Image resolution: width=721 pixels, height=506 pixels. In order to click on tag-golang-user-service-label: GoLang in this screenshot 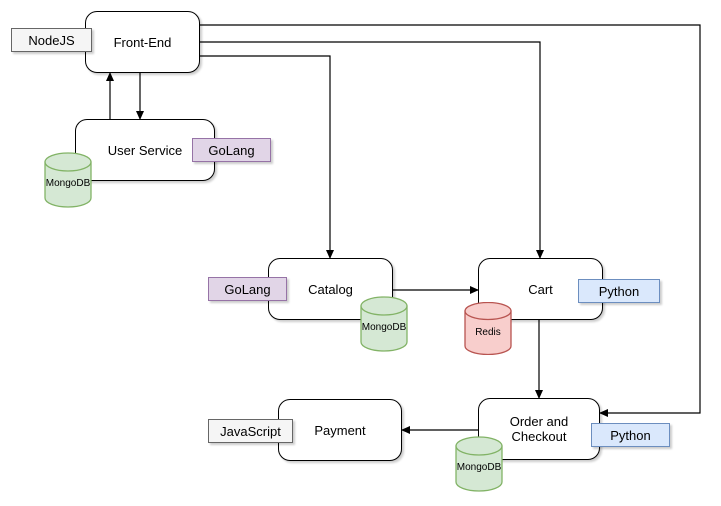, I will do `click(231, 150)`.